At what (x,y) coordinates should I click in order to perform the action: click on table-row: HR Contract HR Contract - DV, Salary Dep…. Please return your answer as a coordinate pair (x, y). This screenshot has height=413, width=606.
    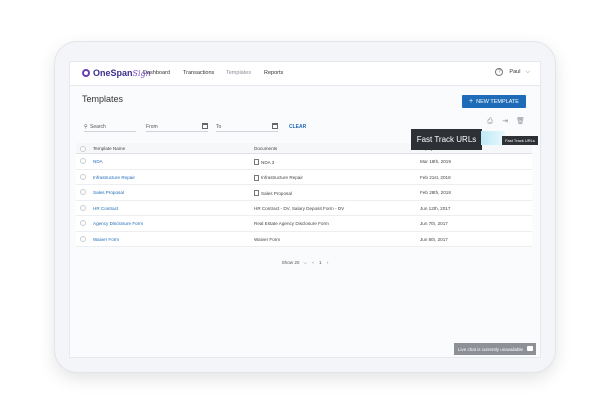
    Looking at the image, I should click on (304, 208).